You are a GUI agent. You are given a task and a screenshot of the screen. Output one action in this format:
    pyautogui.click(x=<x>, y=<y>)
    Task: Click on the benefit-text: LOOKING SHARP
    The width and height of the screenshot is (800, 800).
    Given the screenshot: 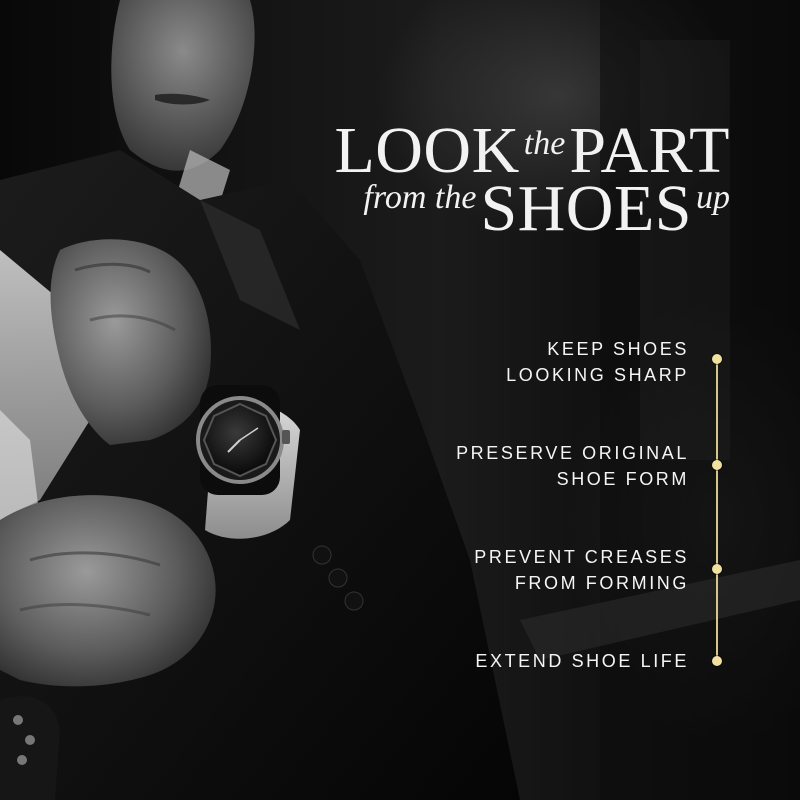 What is the action you would take?
    pyautogui.click(x=597, y=375)
    